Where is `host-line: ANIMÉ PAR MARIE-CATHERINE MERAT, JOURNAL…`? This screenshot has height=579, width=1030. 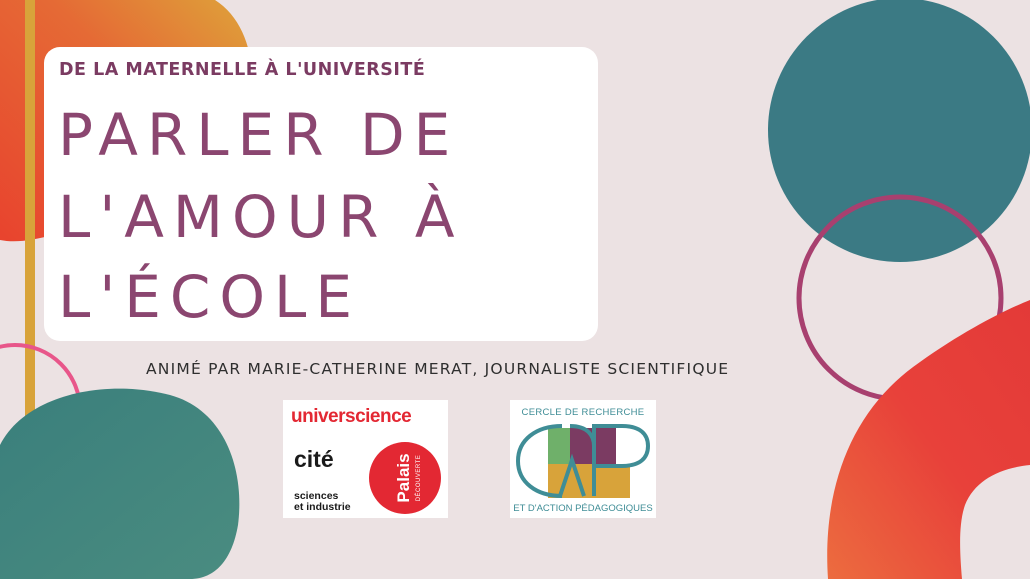 host-line: ANIMÉ PAR MARIE-CATHERINE MERAT, JOURNAL… is located at coordinates (438, 369).